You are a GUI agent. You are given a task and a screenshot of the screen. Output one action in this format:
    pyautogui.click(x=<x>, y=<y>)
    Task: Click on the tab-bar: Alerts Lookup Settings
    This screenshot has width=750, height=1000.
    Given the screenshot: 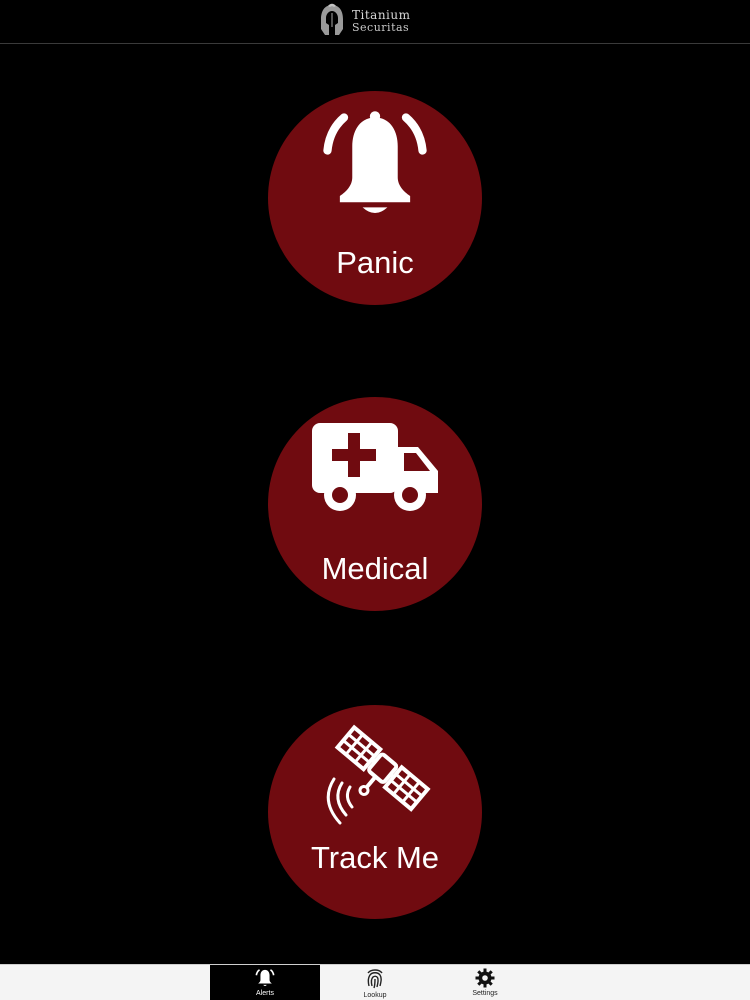 What is the action you would take?
    pyautogui.click(x=375, y=982)
    